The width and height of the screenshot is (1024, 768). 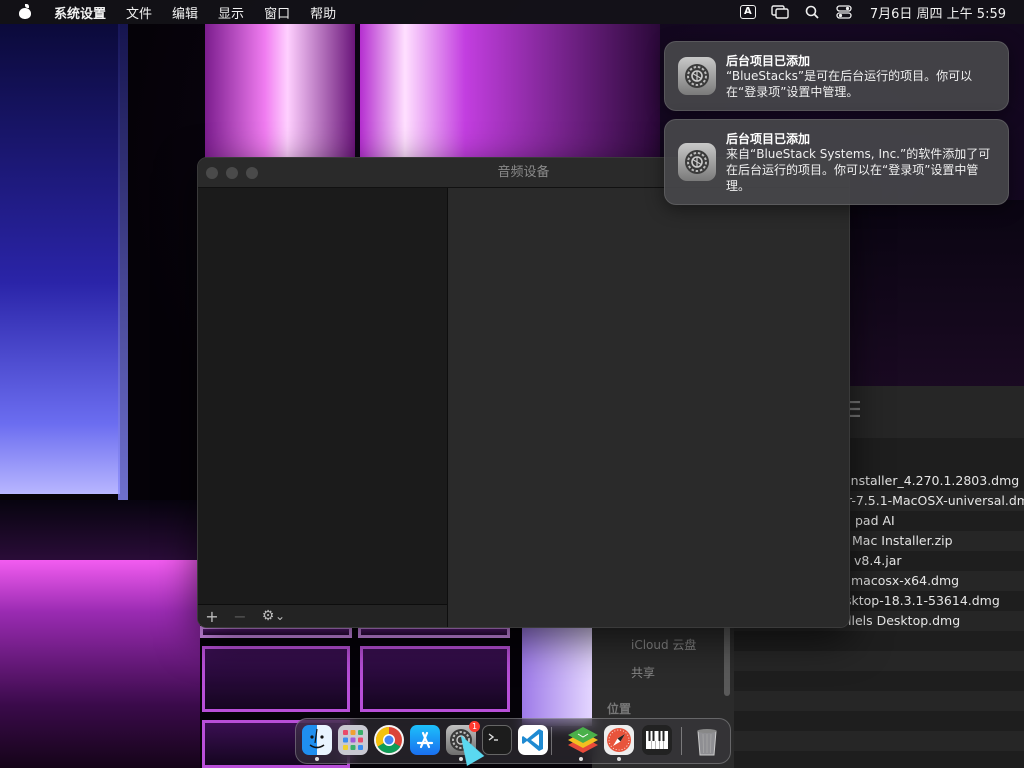 I want to click on device-list-sidebar: + − ⚙ ⌄, so click(x=323, y=407).